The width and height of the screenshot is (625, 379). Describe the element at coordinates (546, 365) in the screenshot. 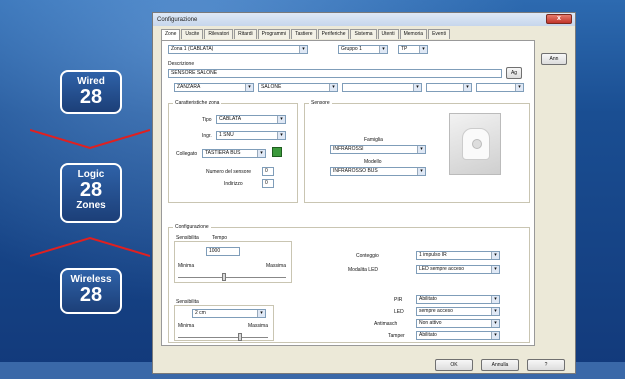

I see `help-button: ?` at that location.